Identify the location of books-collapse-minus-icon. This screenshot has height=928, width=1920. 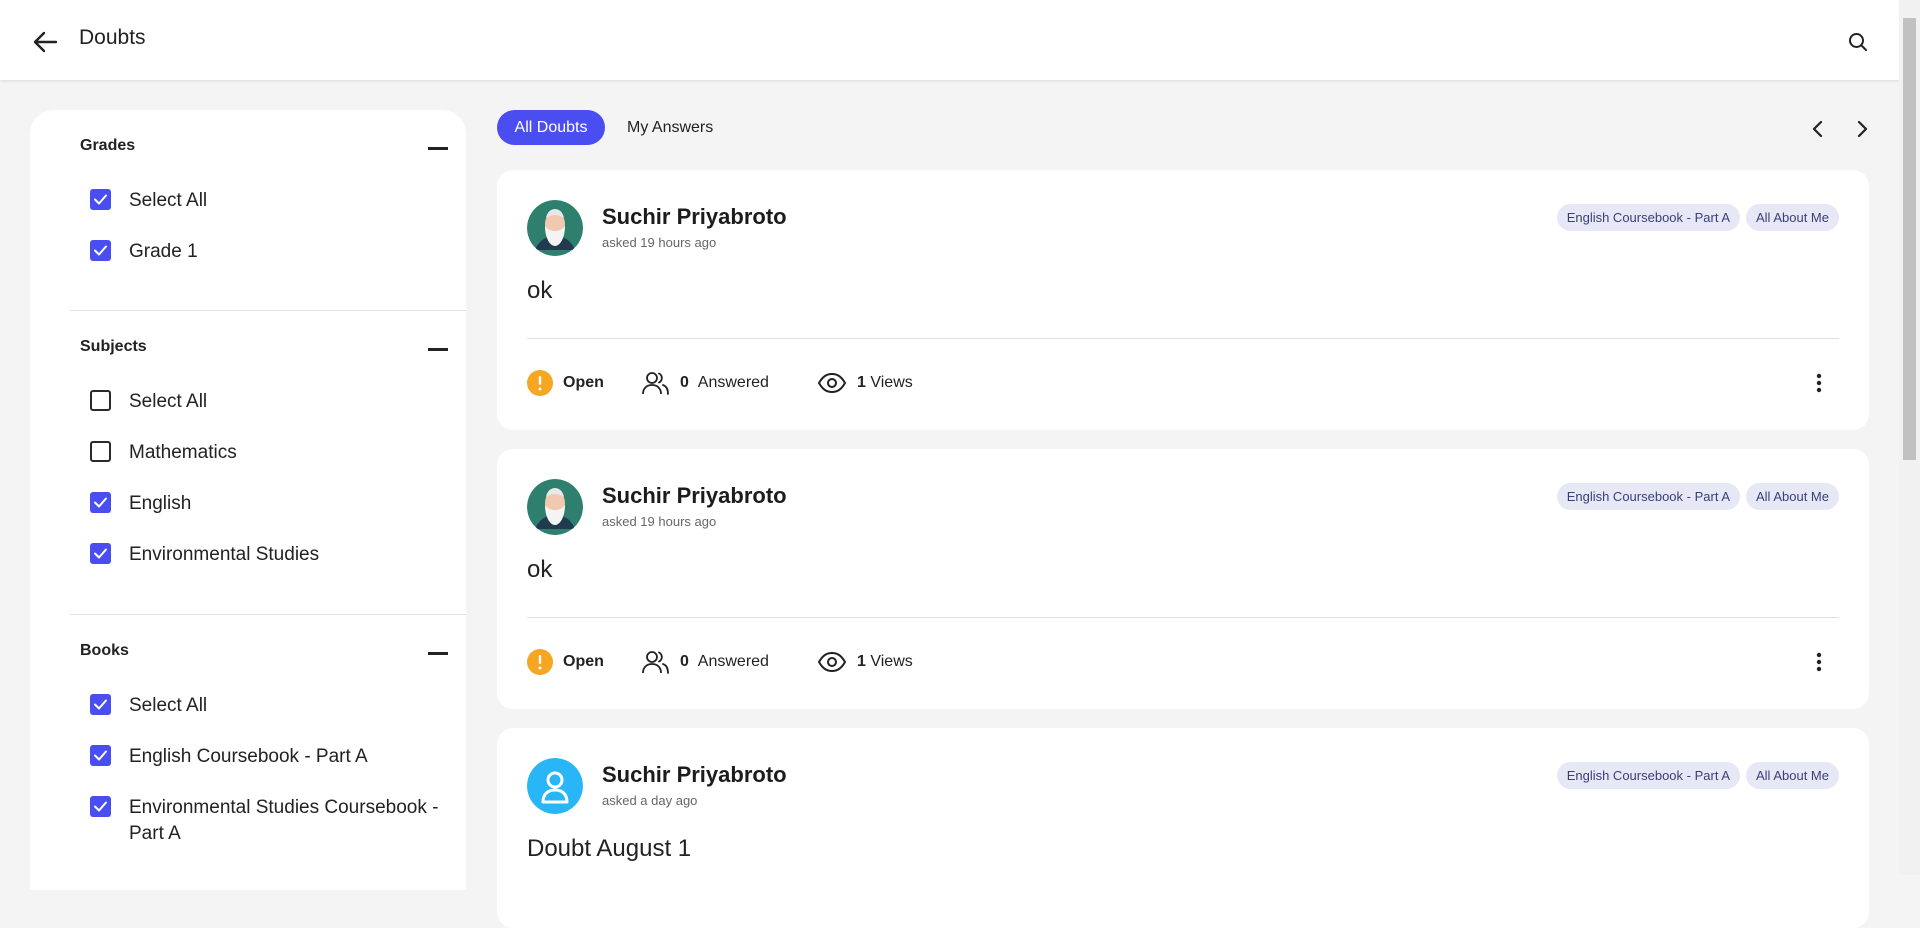
(438, 653).